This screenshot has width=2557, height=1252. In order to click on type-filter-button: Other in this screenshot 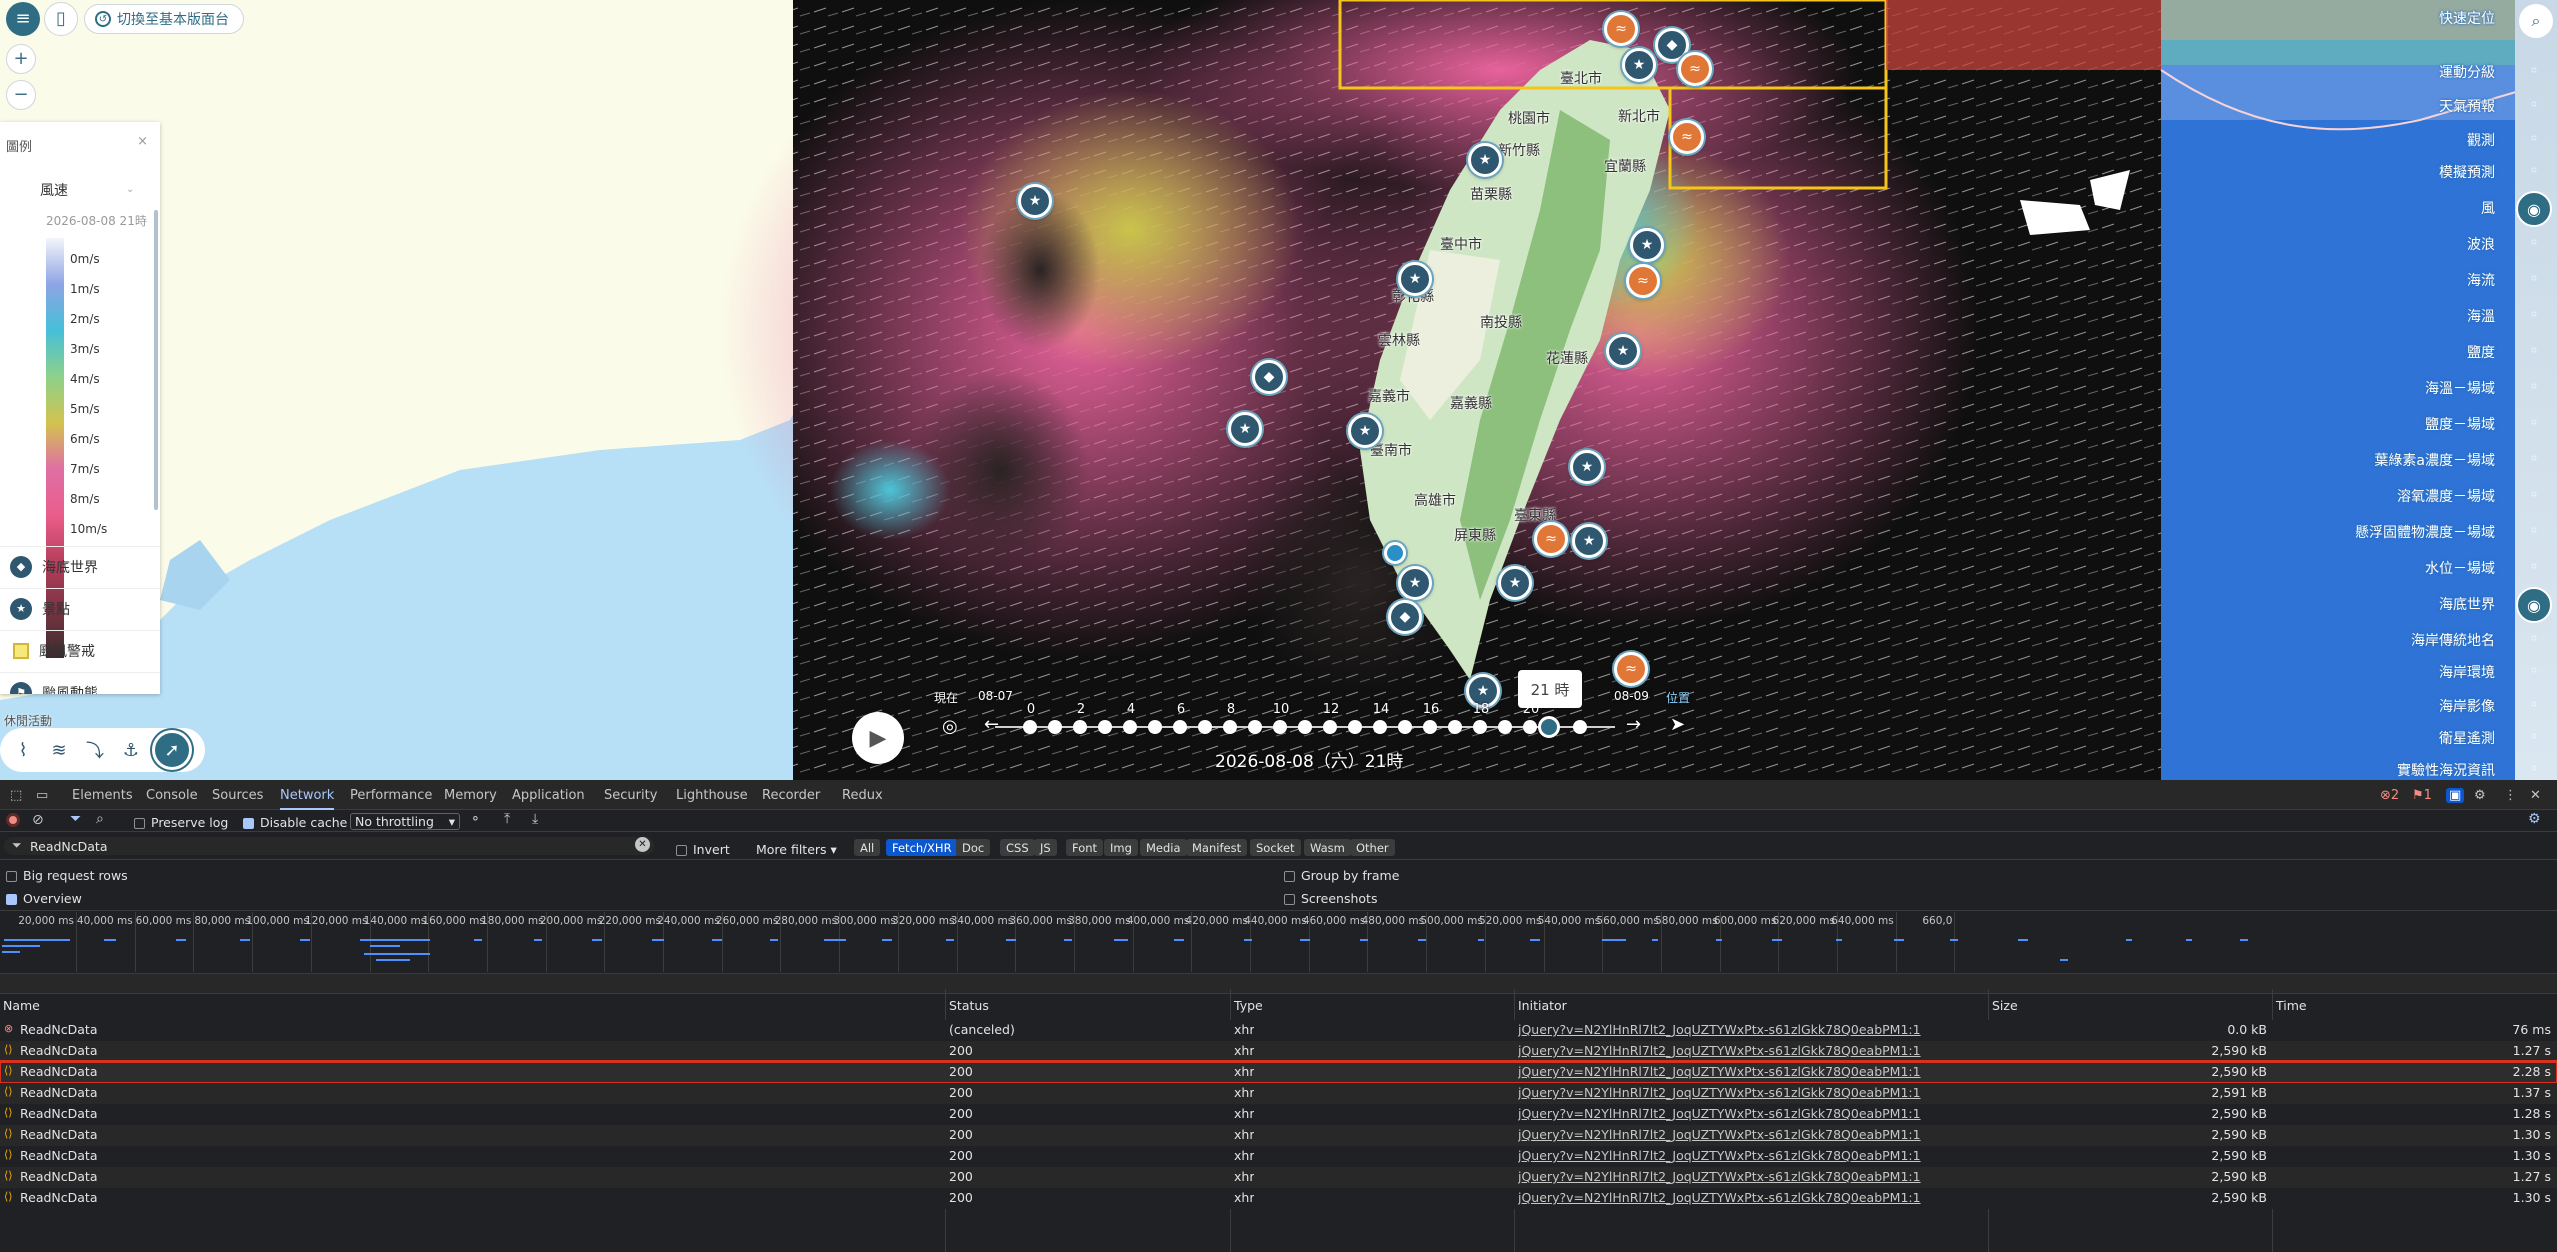, I will do `click(1372, 847)`.